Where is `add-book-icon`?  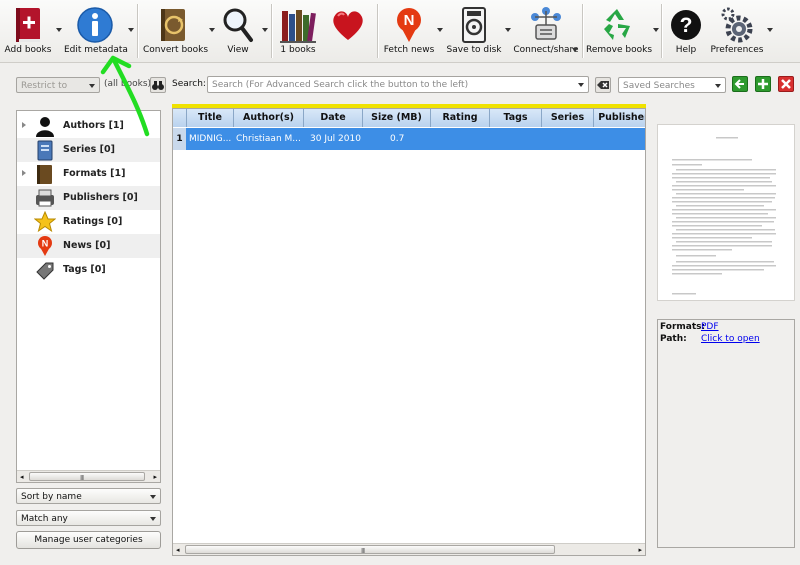 add-book-icon is located at coordinates (28, 25).